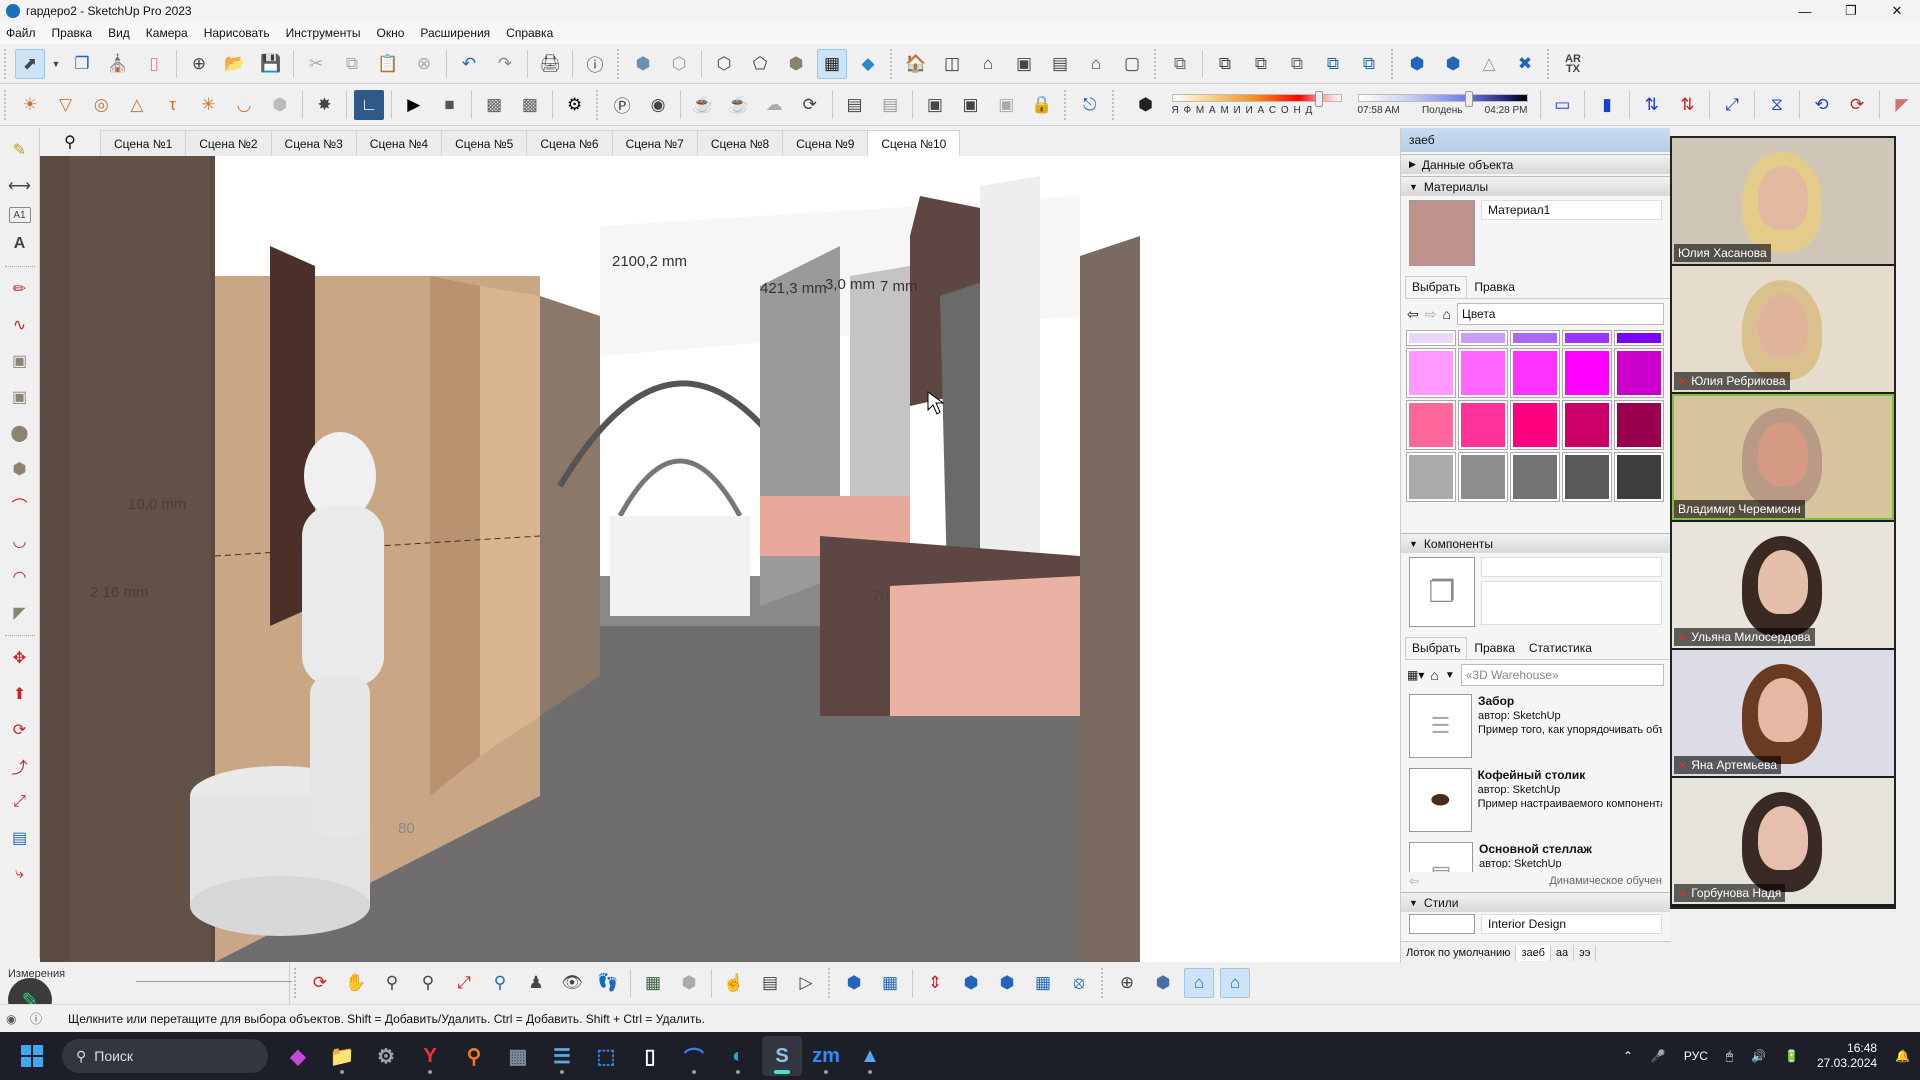  What do you see at coordinates (484, 143) in the screenshot?
I see `tab-scene-5: Сцена №5` at bounding box center [484, 143].